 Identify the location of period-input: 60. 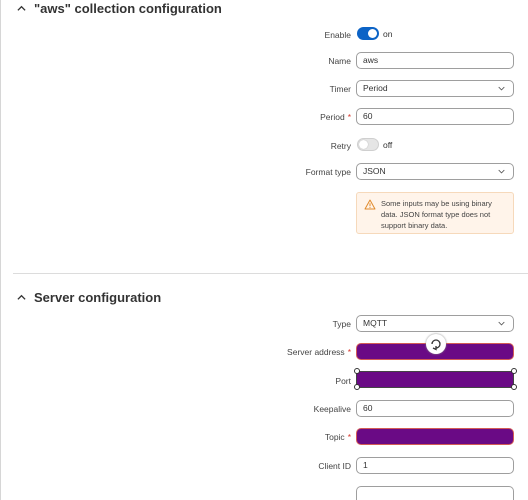
(435, 116).